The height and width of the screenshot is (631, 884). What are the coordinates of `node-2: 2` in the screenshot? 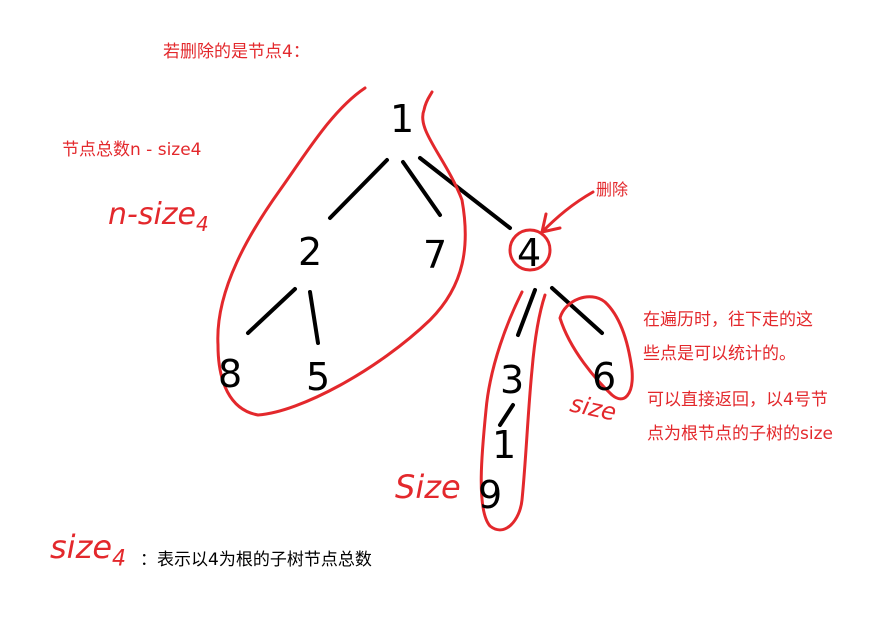 It's located at (310, 252).